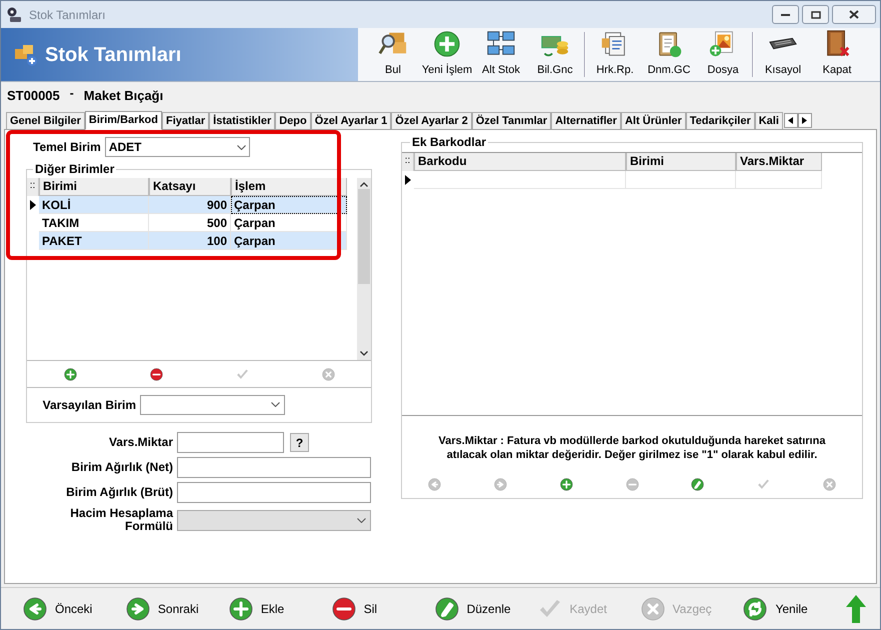  I want to click on close-button, so click(854, 14).